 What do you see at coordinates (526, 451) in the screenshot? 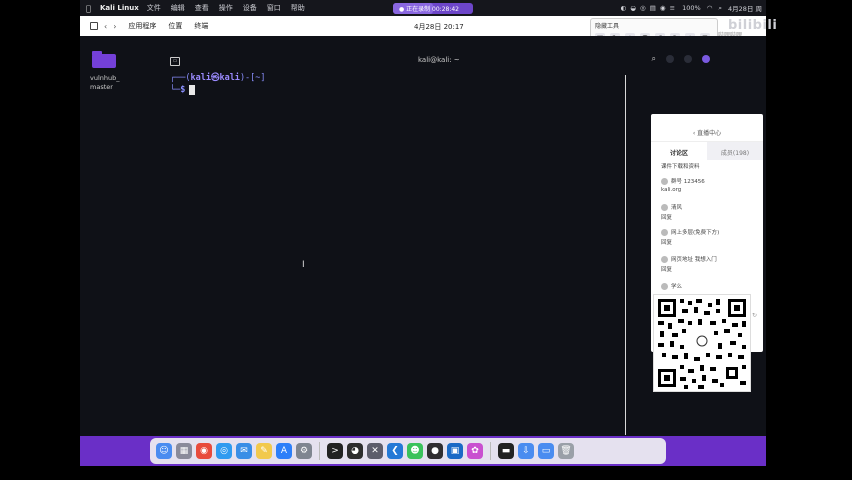
I see `downloads-icon: ⇩` at bounding box center [526, 451].